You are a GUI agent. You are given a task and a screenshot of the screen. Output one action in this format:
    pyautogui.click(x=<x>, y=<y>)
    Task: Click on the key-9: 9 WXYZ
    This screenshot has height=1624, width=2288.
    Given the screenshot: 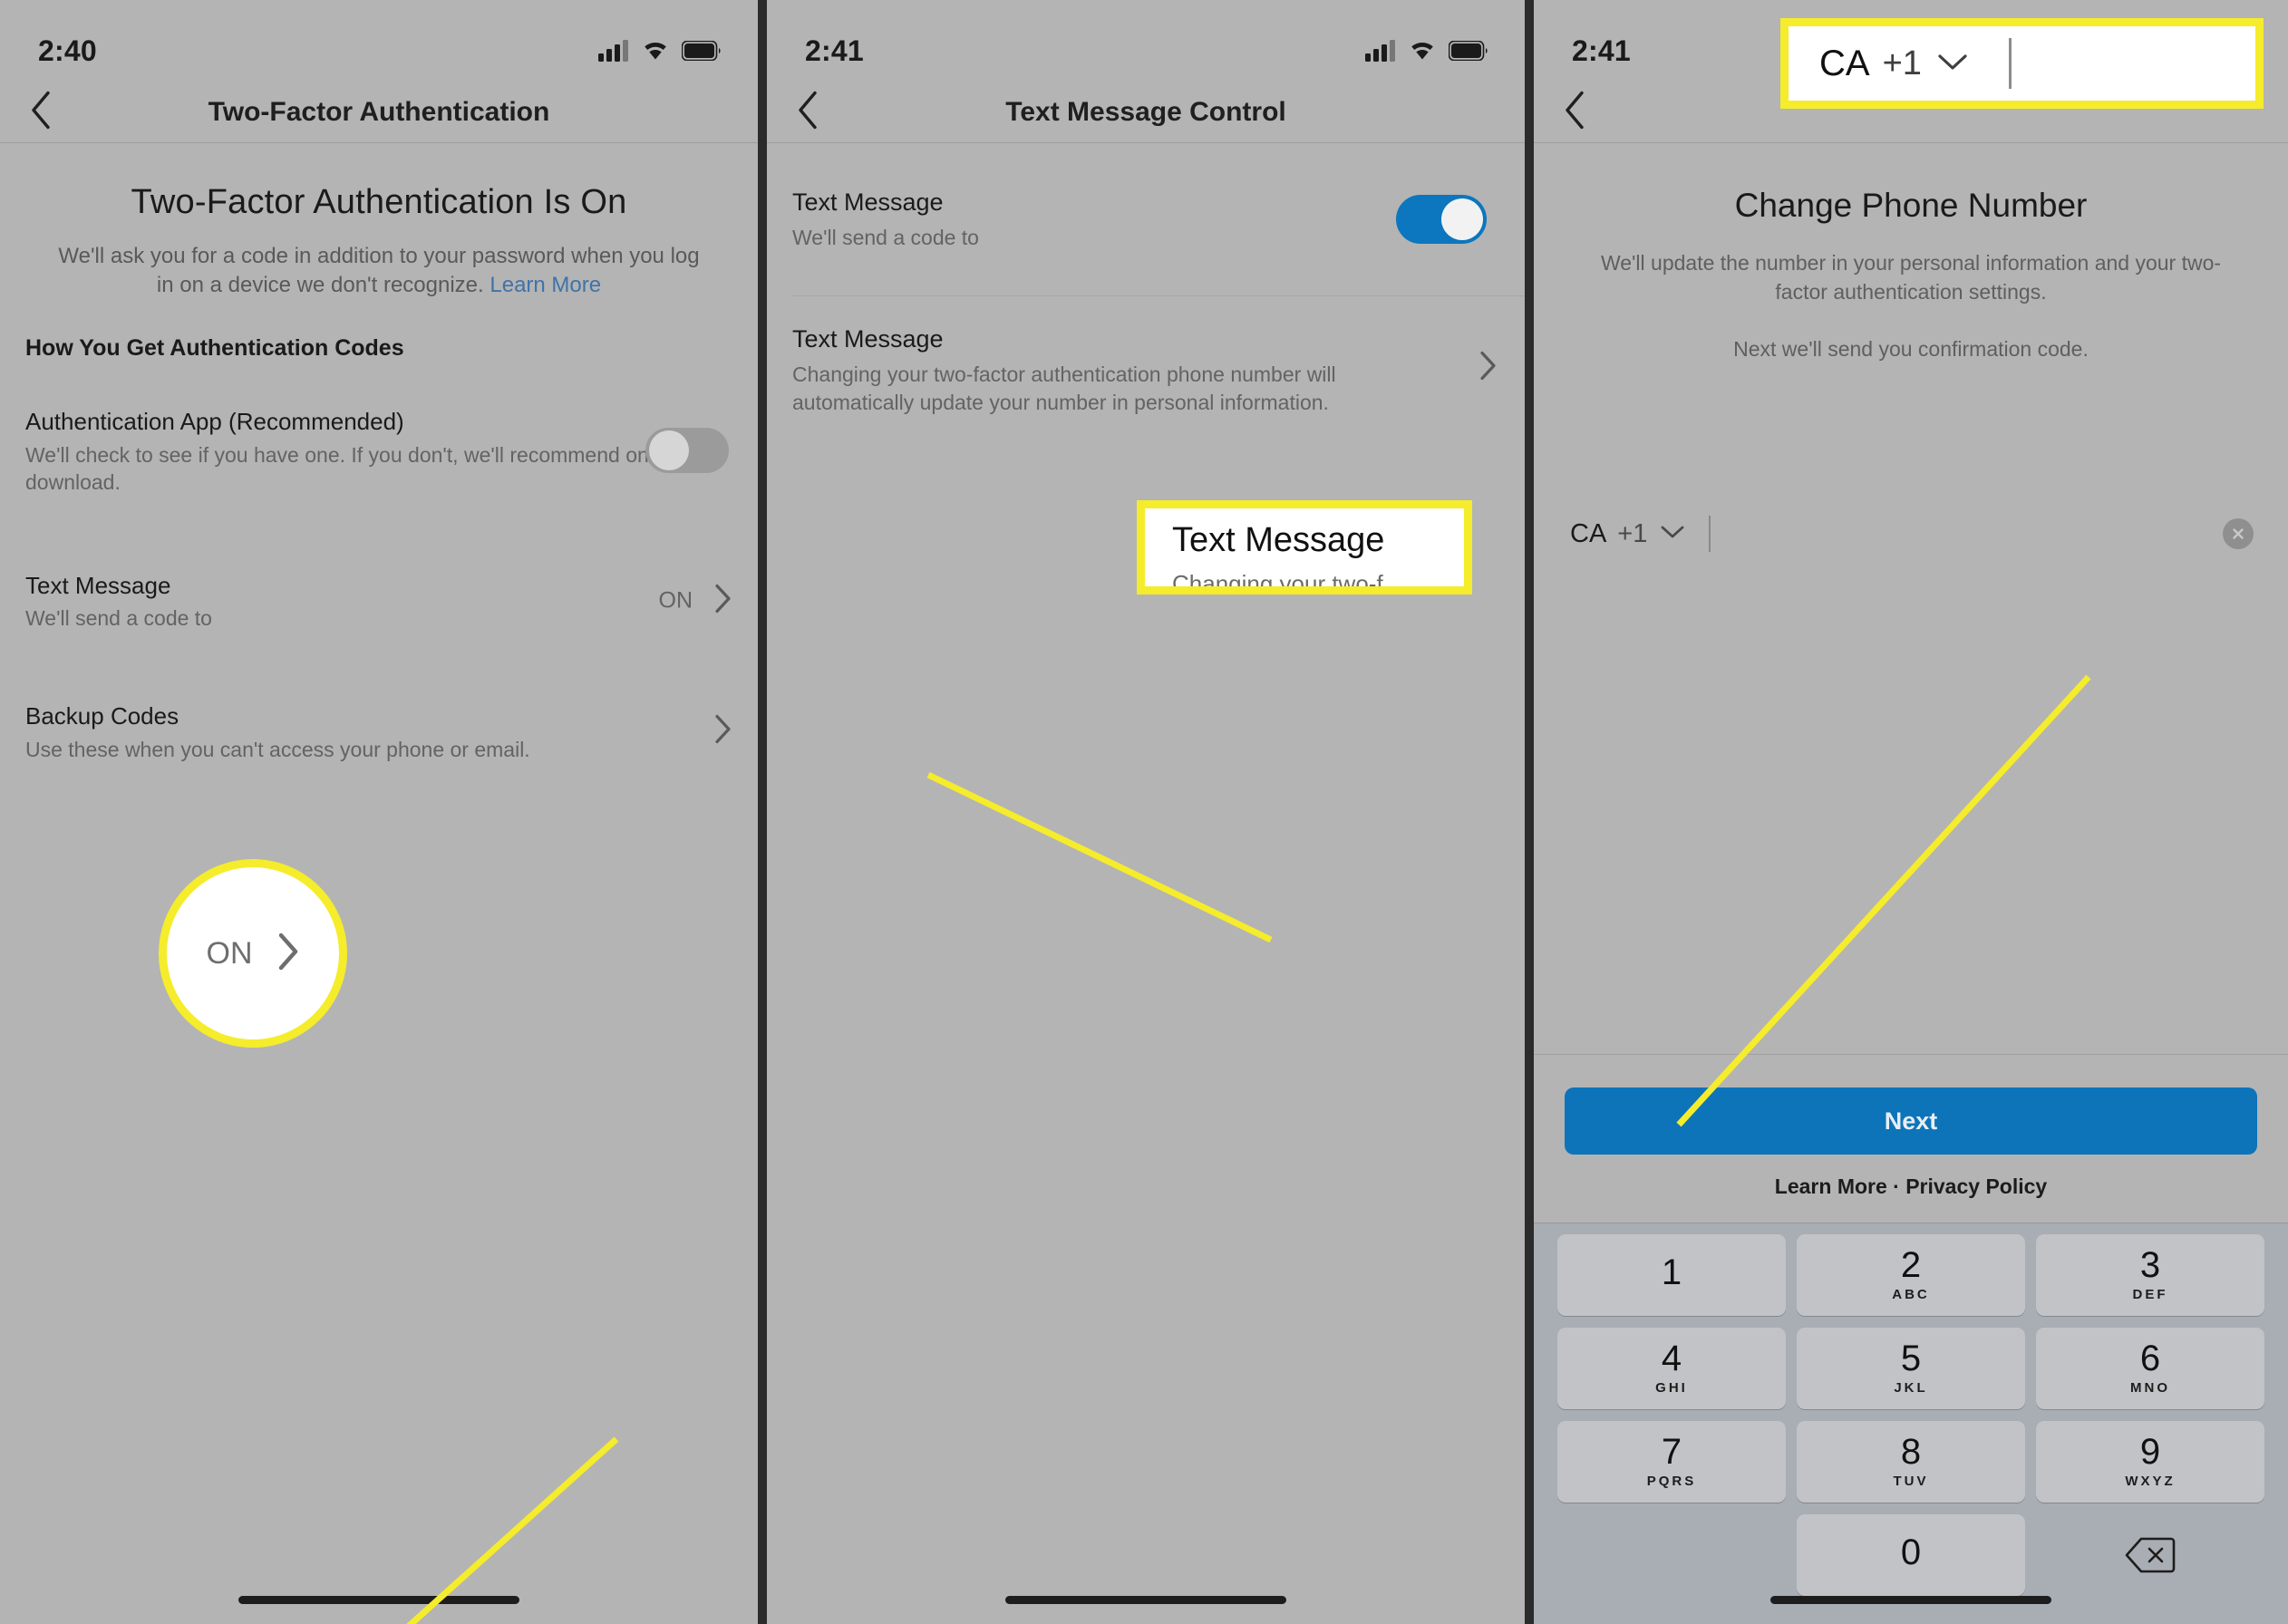 What is the action you would take?
    pyautogui.click(x=2150, y=1462)
    